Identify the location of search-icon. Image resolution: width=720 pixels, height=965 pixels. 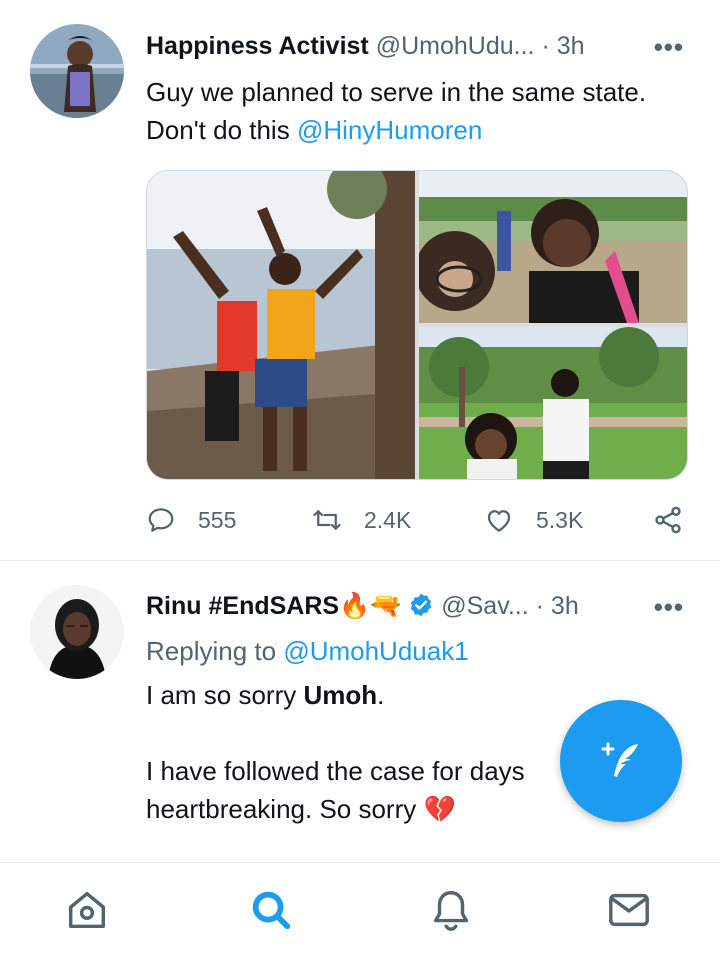
(271, 910).